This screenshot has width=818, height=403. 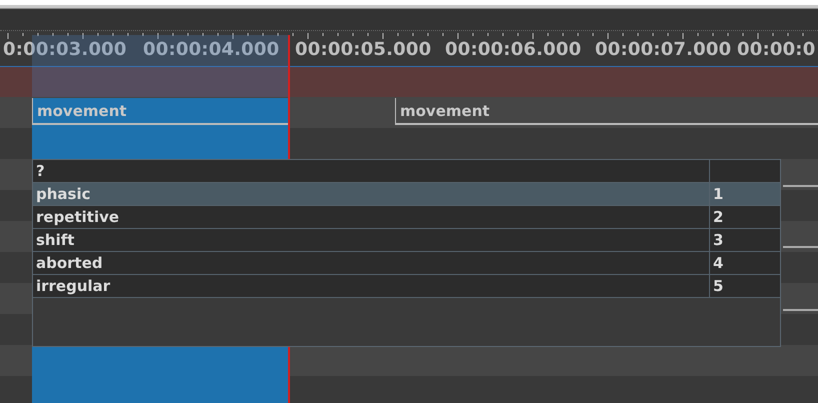 I want to click on annotation-segment: movement, so click(x=606, y=111).